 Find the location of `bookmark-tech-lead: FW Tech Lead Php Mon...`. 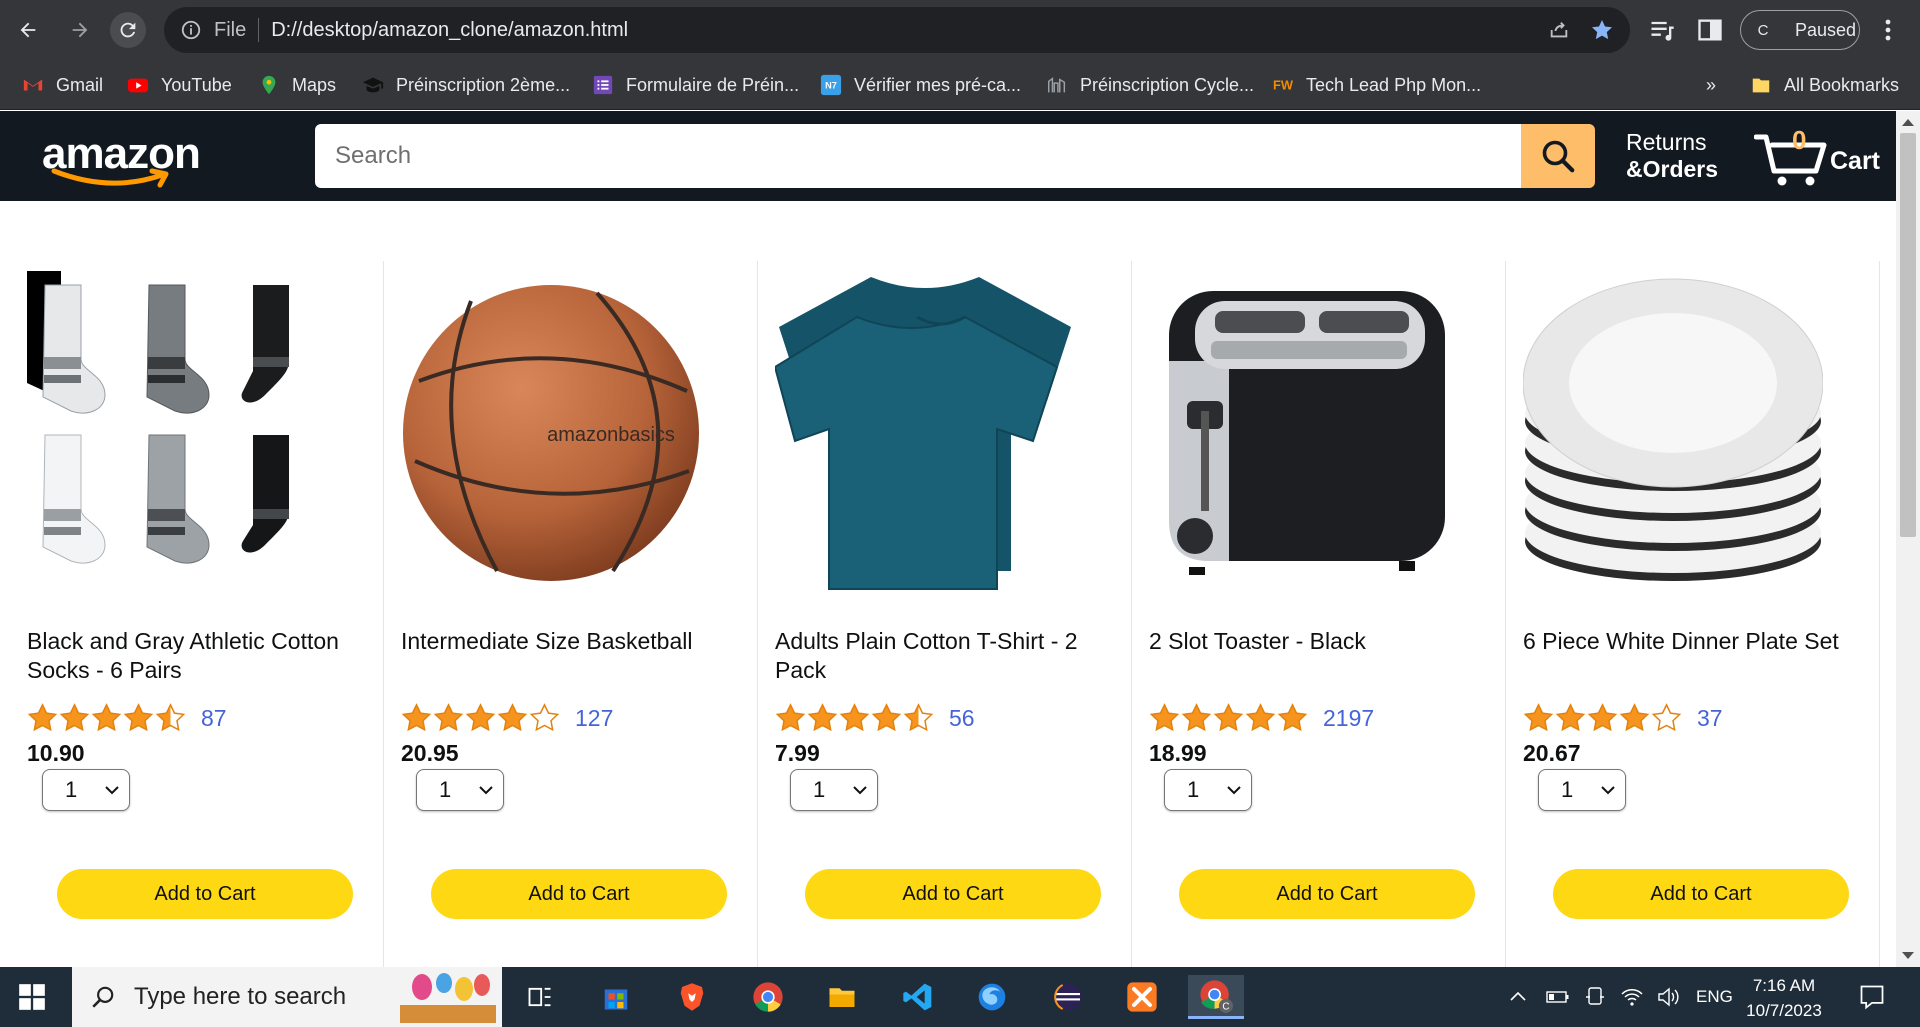

bookmark-tech-lead: FW Tech Lead Php Mon... is located at coordinates (1376, 85).